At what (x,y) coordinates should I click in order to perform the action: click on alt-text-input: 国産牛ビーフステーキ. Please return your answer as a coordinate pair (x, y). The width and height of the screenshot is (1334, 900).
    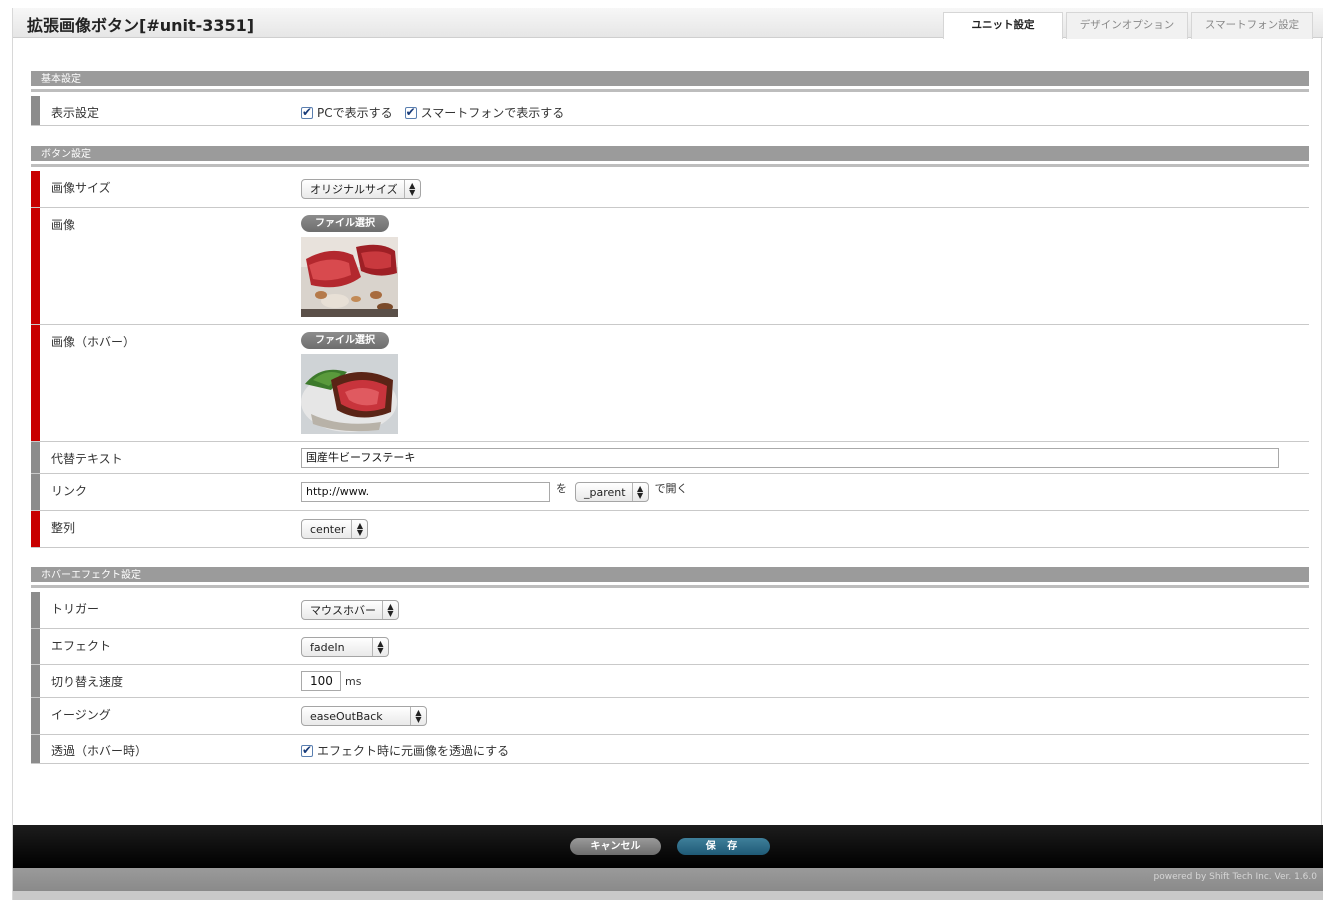
    Looking at the image, I should click on (790, 458).